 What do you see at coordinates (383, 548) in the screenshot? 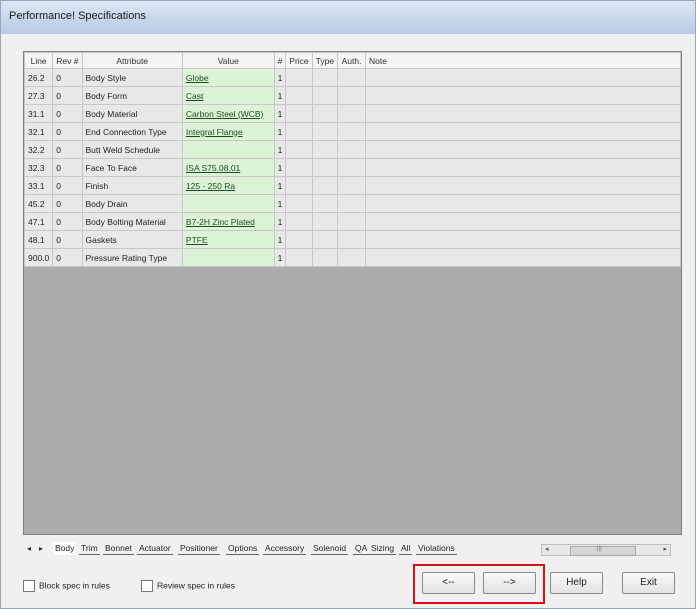
I see `tab-sizing: Sizing` at bounding box center [383, 548].